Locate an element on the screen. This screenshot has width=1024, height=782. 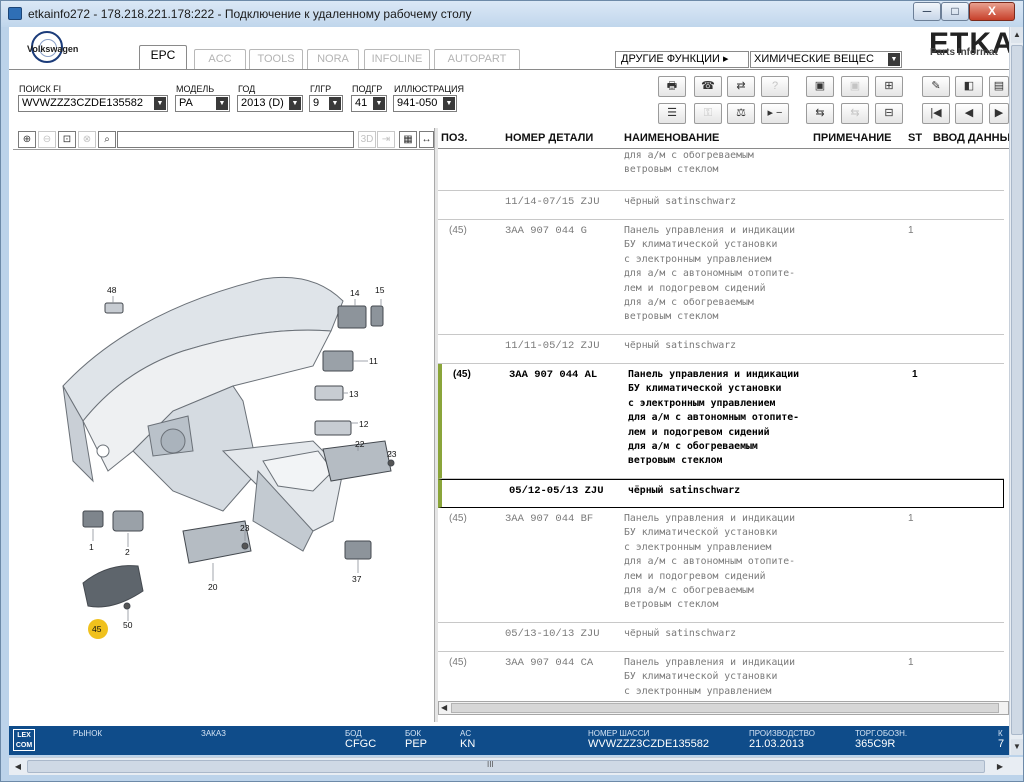
bok-label: БОК is located at coordinates (413, 733).